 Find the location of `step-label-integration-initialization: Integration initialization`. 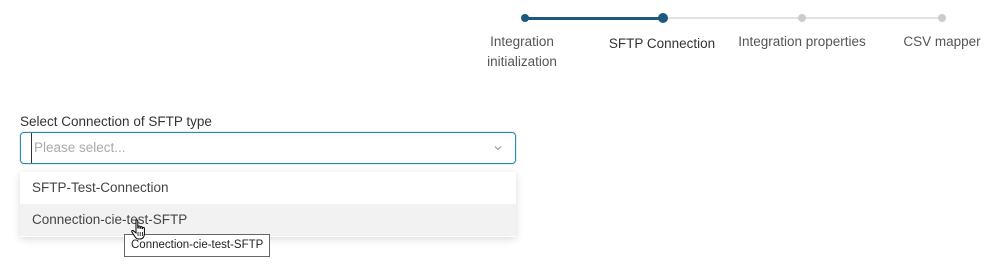

step-label-integration-initialization: Integration initialization is located at coordinates (522, 52).